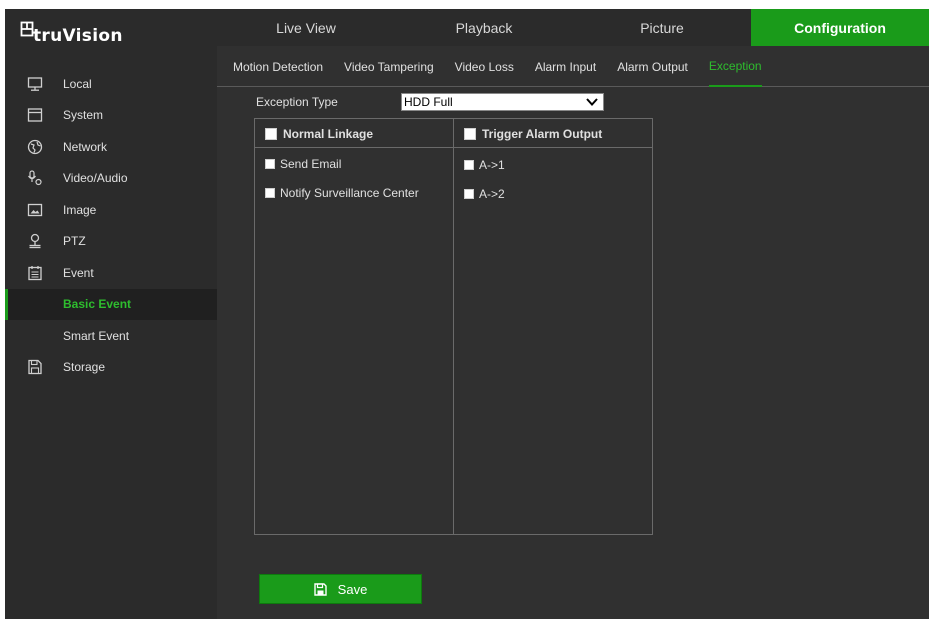 The image size is (931, 619). Describe the element at coordinates (270, 193) in the screenshot. I see `notify-center-checkbox` at that location.